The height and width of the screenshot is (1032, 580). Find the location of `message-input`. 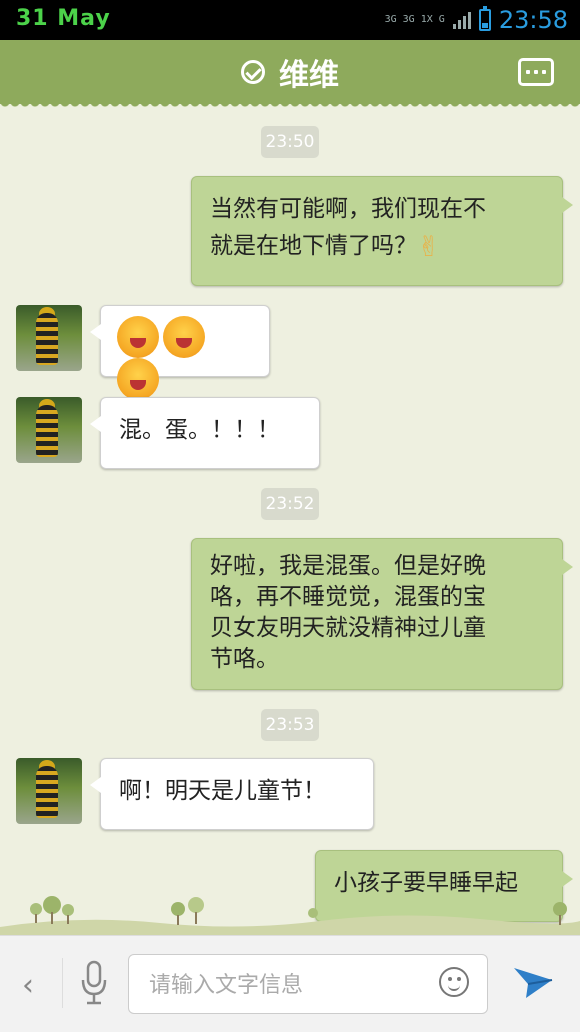

message-input is located at coordinates (279, 985).